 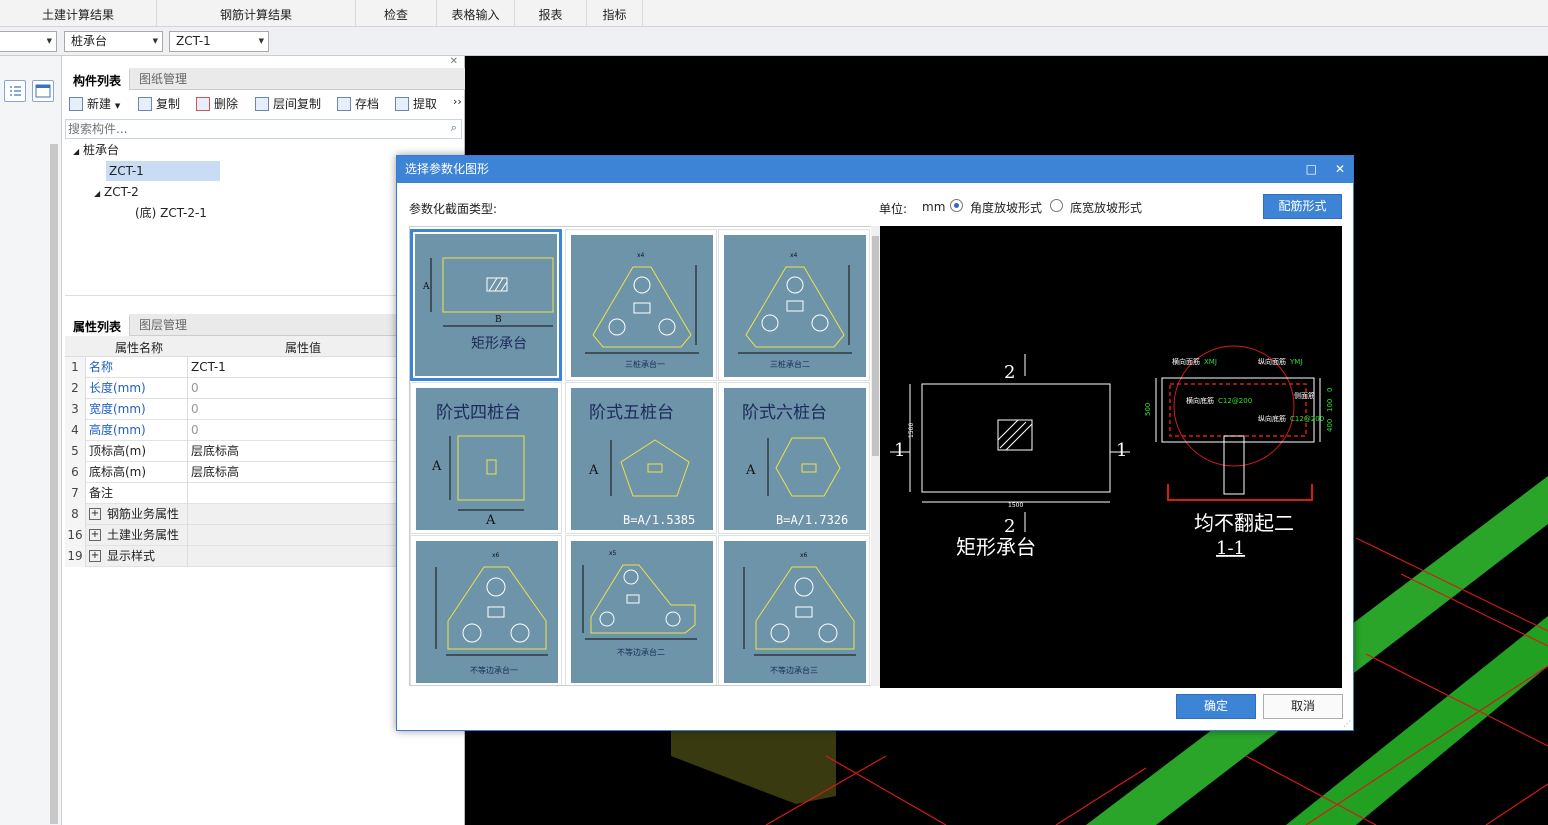 What do you see at coordinates (457, 101) in the screenshot?
I see `more-button: ››` at bounding box center [457, 101].